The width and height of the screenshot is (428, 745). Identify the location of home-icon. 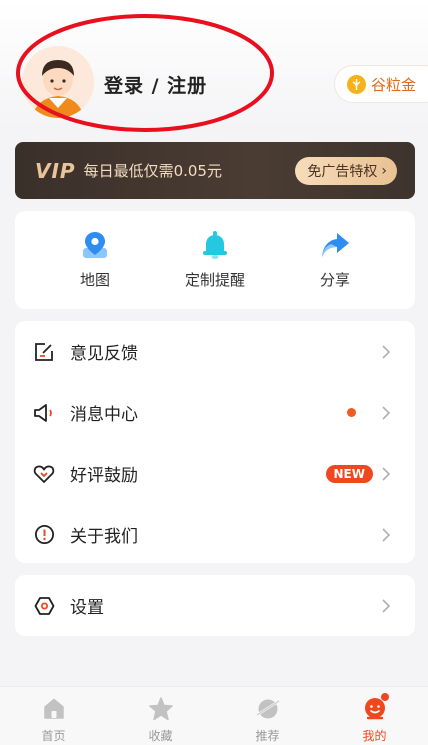
(54, 709).